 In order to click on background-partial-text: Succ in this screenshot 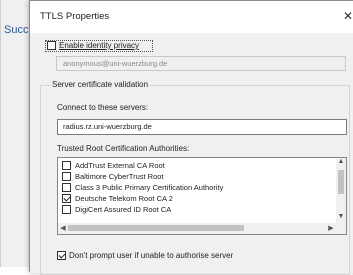, I will do `click(16, 30)`.